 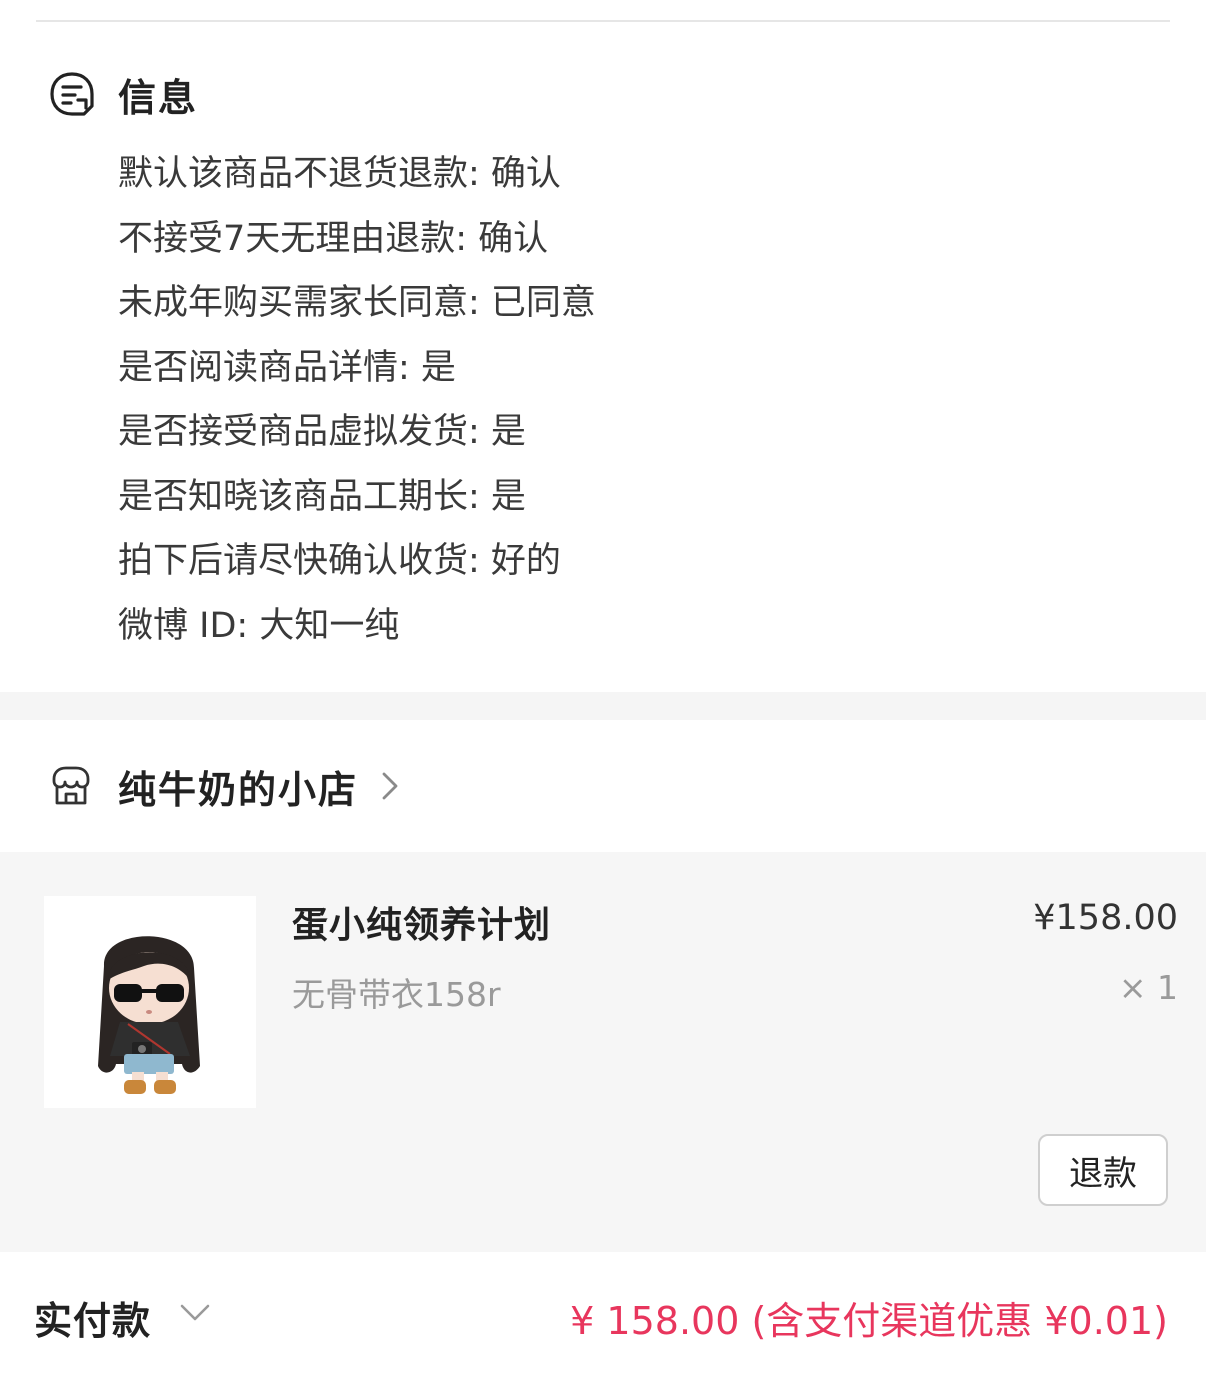 I want to click on refund-button: 退款, so click(x=1103, y=1170).